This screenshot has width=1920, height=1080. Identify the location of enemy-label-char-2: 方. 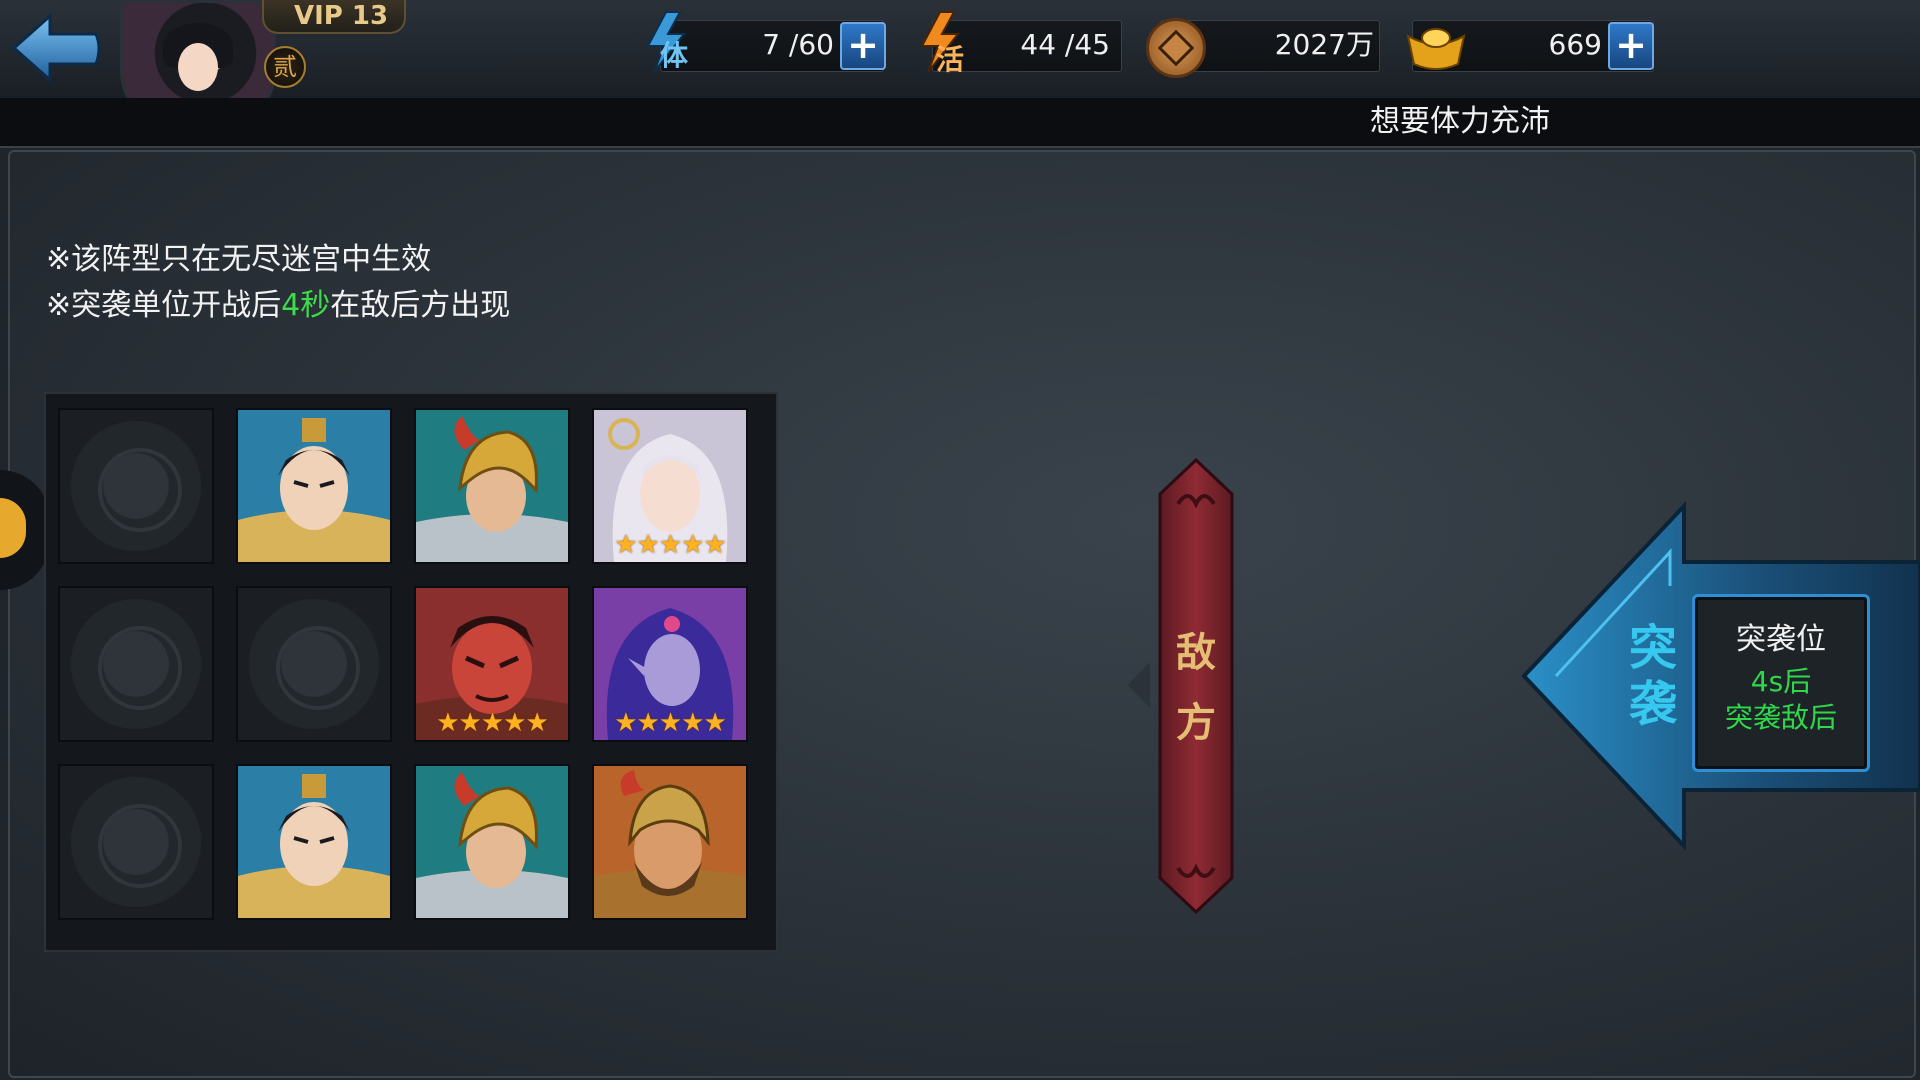
(1196, 723).